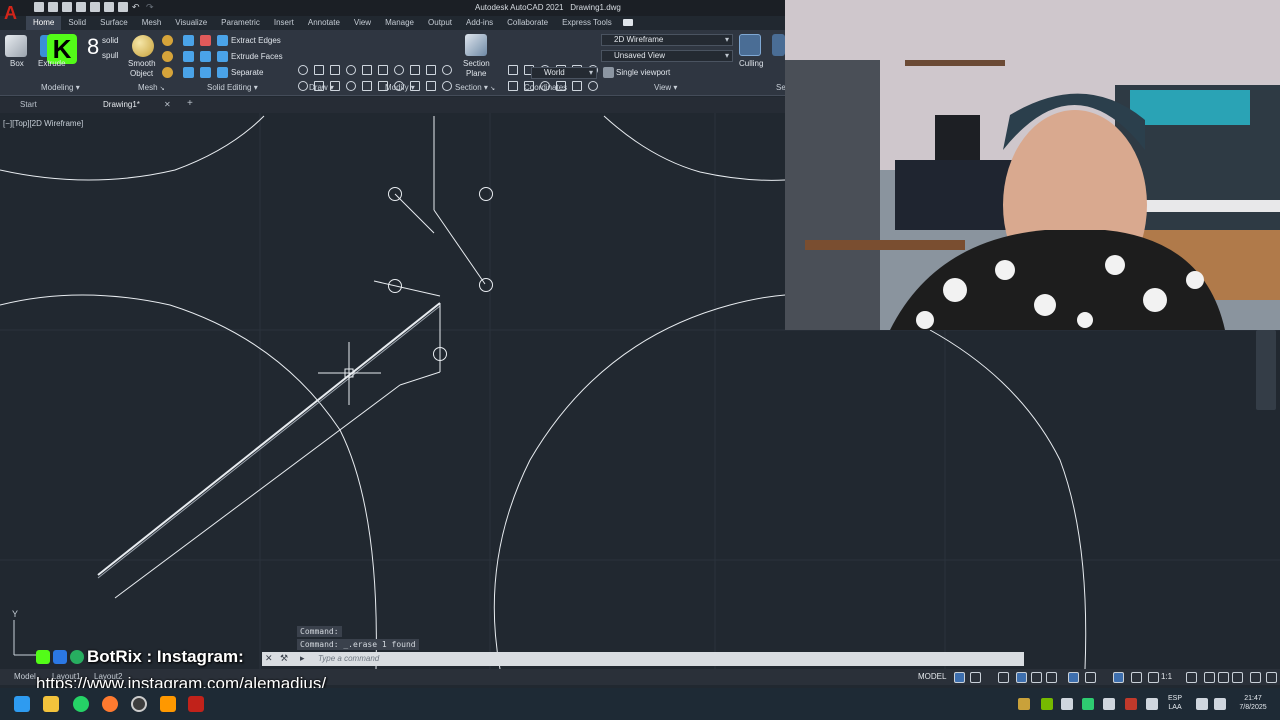 The image size is (1280, 720). Describe the element at coordinates (545, 87) in the screenshot. I see `panel-coordinates: Coordinates` at that location.